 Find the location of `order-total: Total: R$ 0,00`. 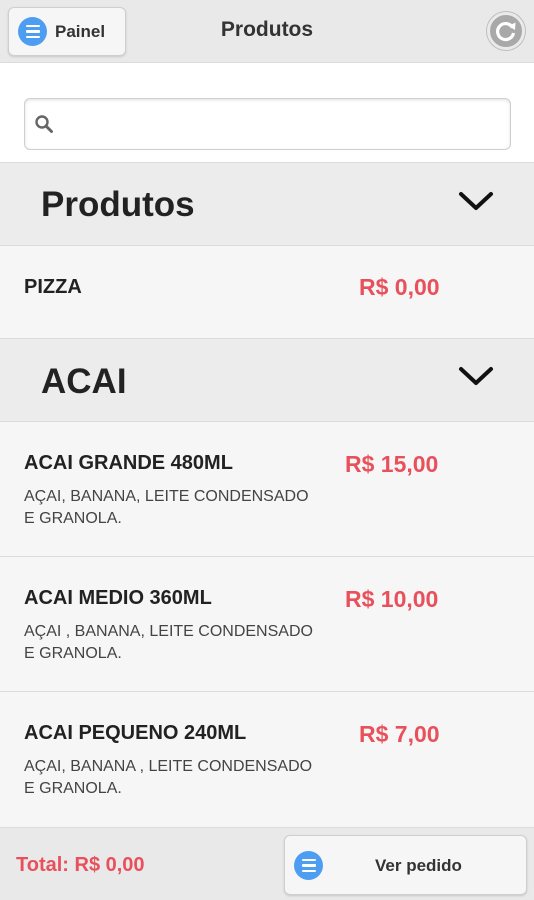

order-total: Total: R$ 0,00 is located at coordinates (80, 865).